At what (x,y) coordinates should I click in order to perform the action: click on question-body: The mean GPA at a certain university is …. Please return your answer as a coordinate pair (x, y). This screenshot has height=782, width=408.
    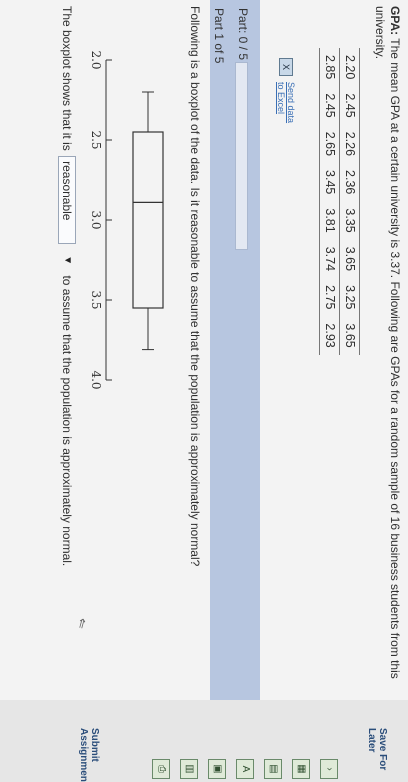
    Looking at the image, I should click on (387, 342).